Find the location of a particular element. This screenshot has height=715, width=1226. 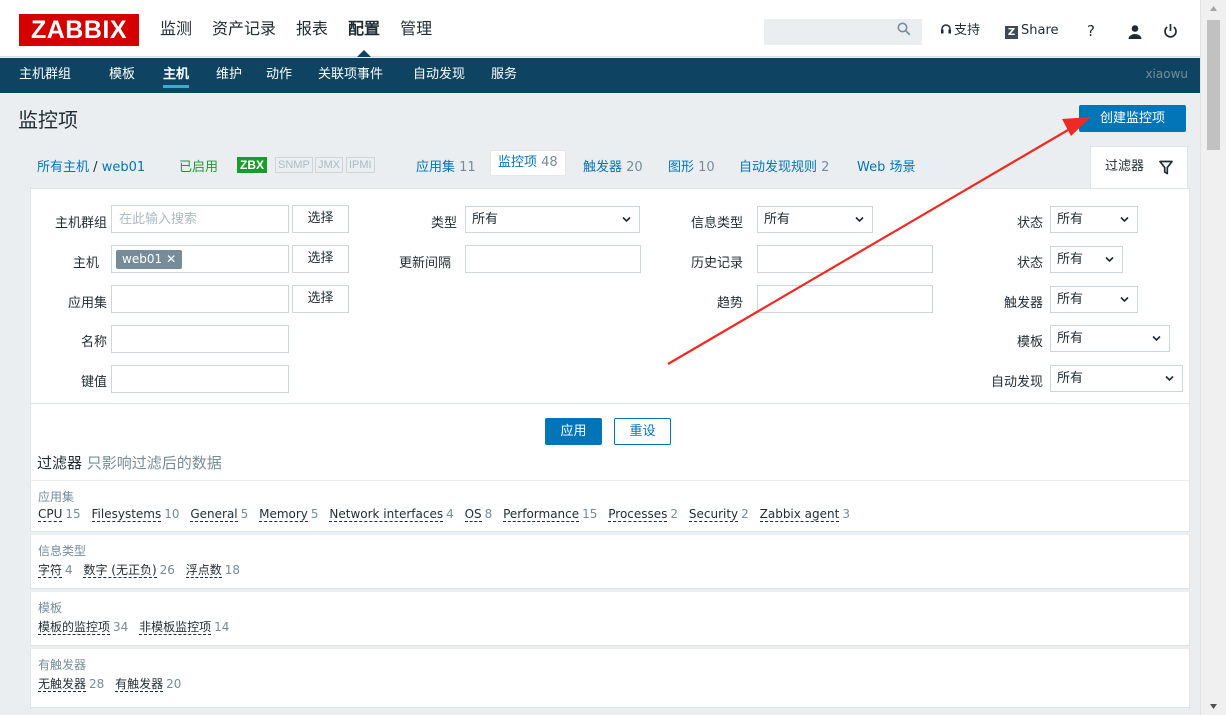

subfilter-item-name: CPU is located at coordinates (50, 514).